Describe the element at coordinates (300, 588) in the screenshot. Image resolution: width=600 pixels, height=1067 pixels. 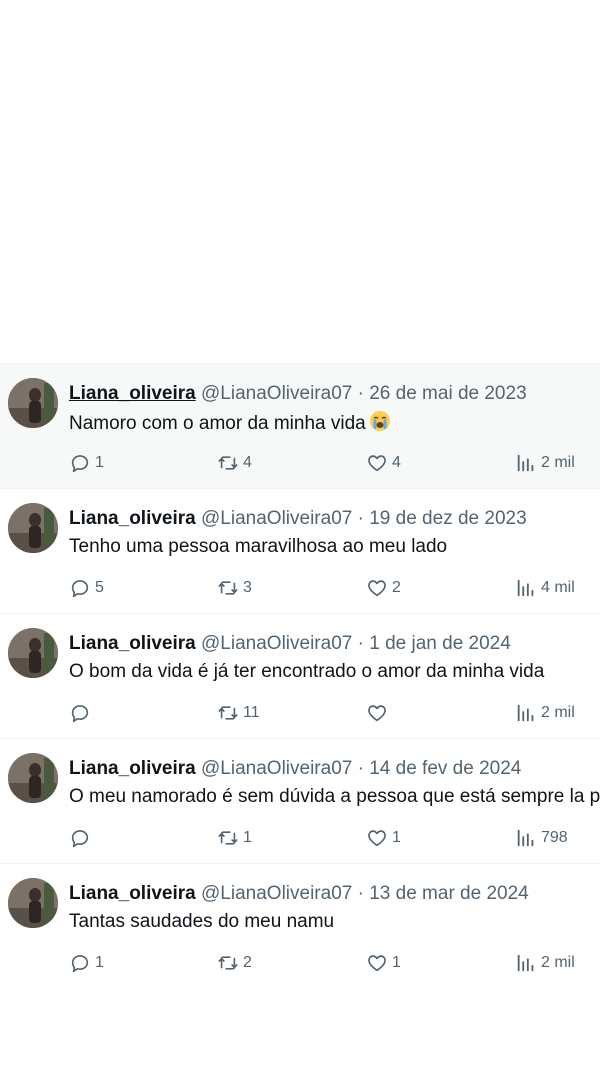
I see `tweet-actions: 5 3 2 4 mil` at that location.